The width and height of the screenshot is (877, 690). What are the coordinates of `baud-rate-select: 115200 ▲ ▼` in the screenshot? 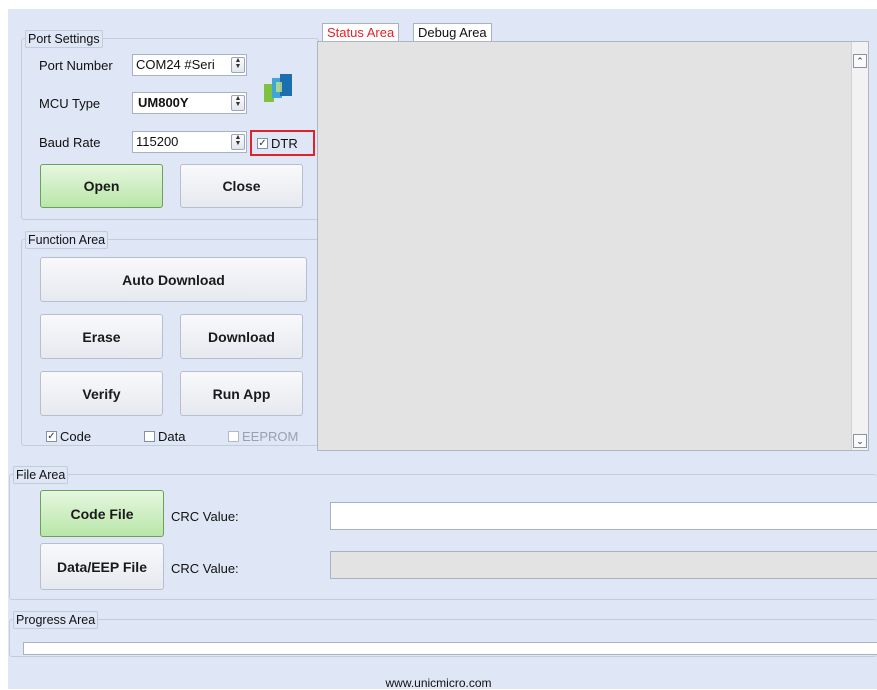 It's located at (189, 142).